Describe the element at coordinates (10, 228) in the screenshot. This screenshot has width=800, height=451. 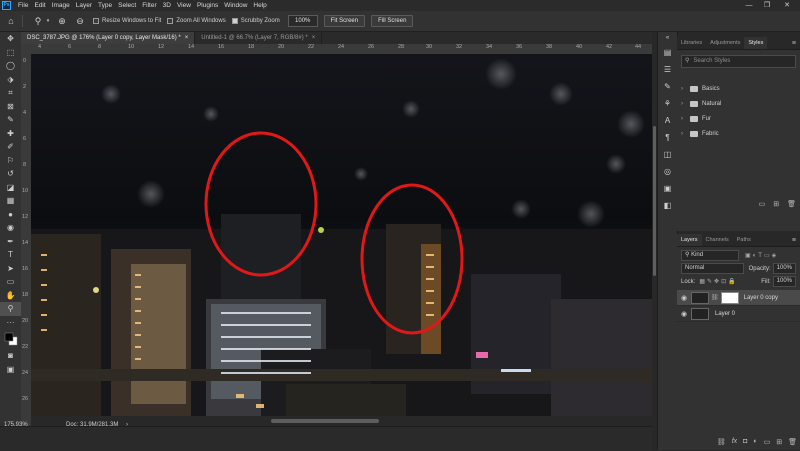
I see `dodge-tool-icon: ◉` at that location.